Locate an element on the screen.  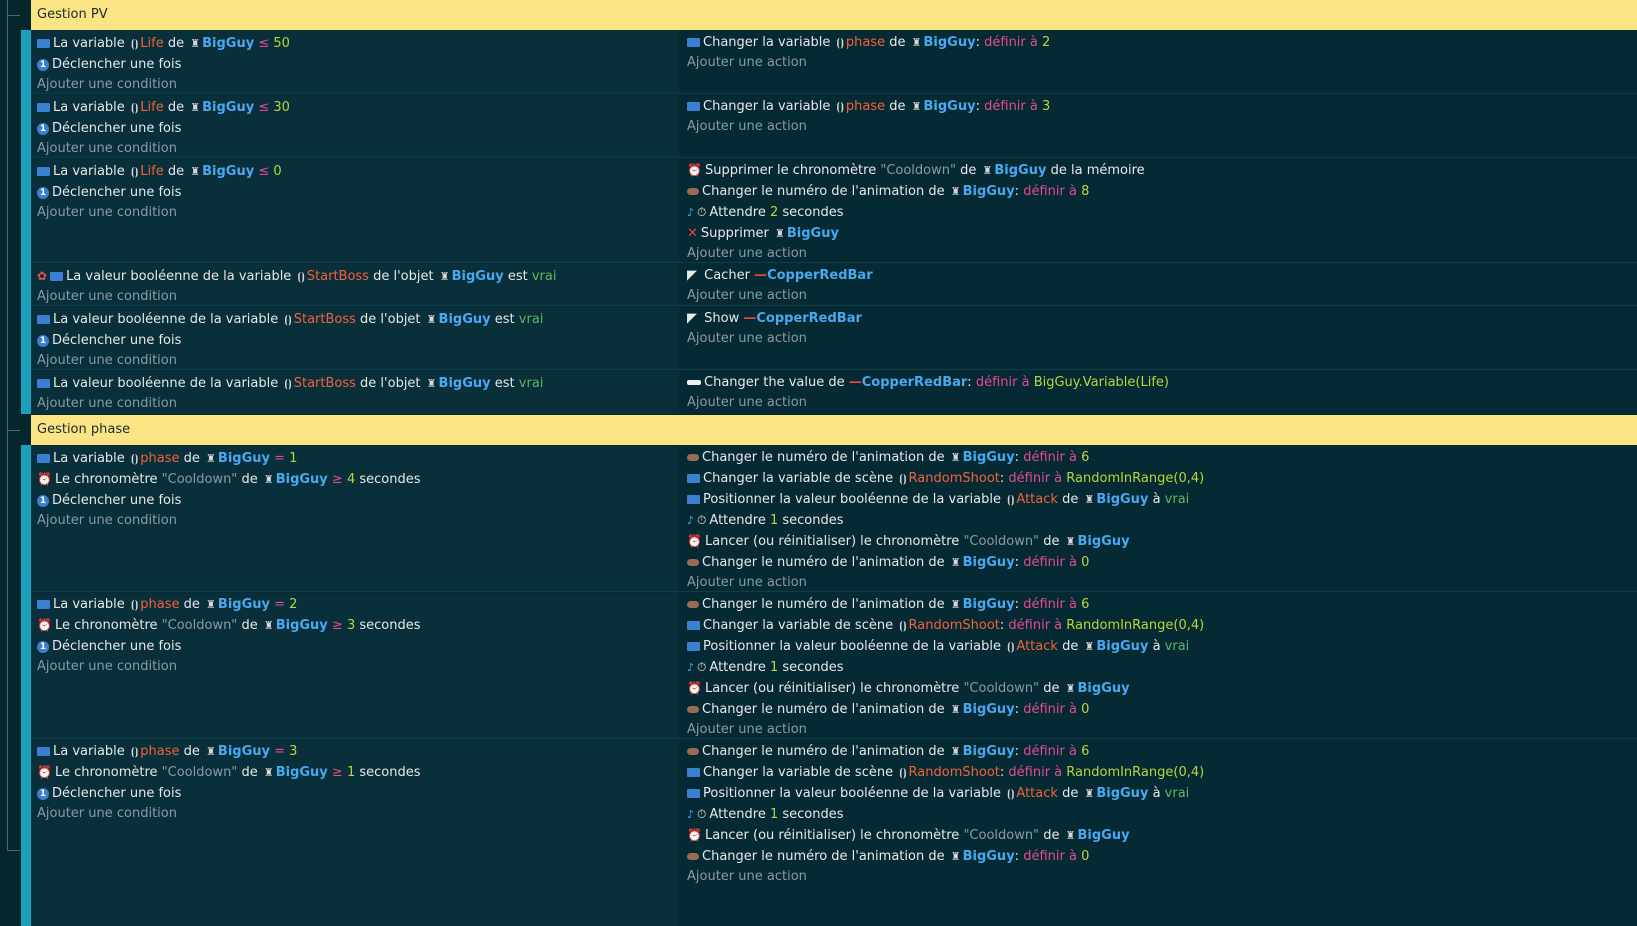
event-separator is located at coordinates (834, 369).